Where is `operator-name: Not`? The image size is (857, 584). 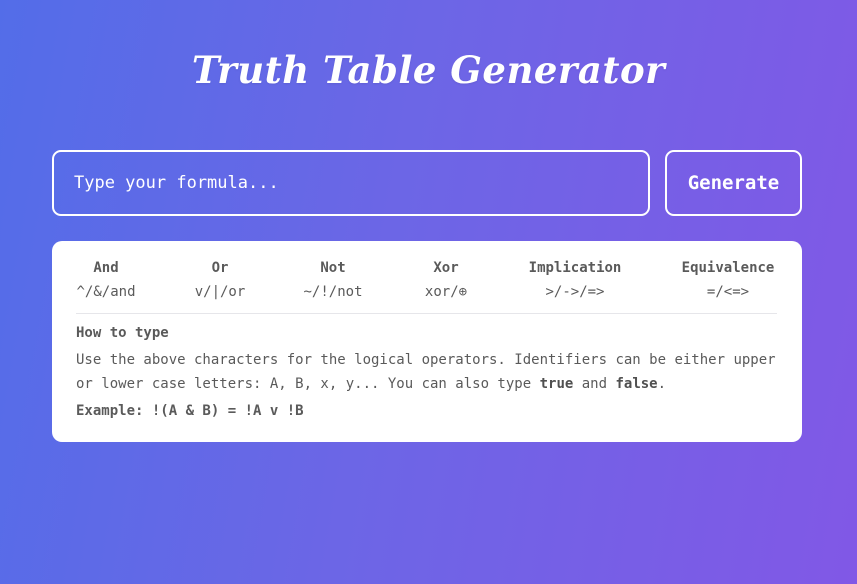 operator-name: Not is located at coordinates (333, 268).